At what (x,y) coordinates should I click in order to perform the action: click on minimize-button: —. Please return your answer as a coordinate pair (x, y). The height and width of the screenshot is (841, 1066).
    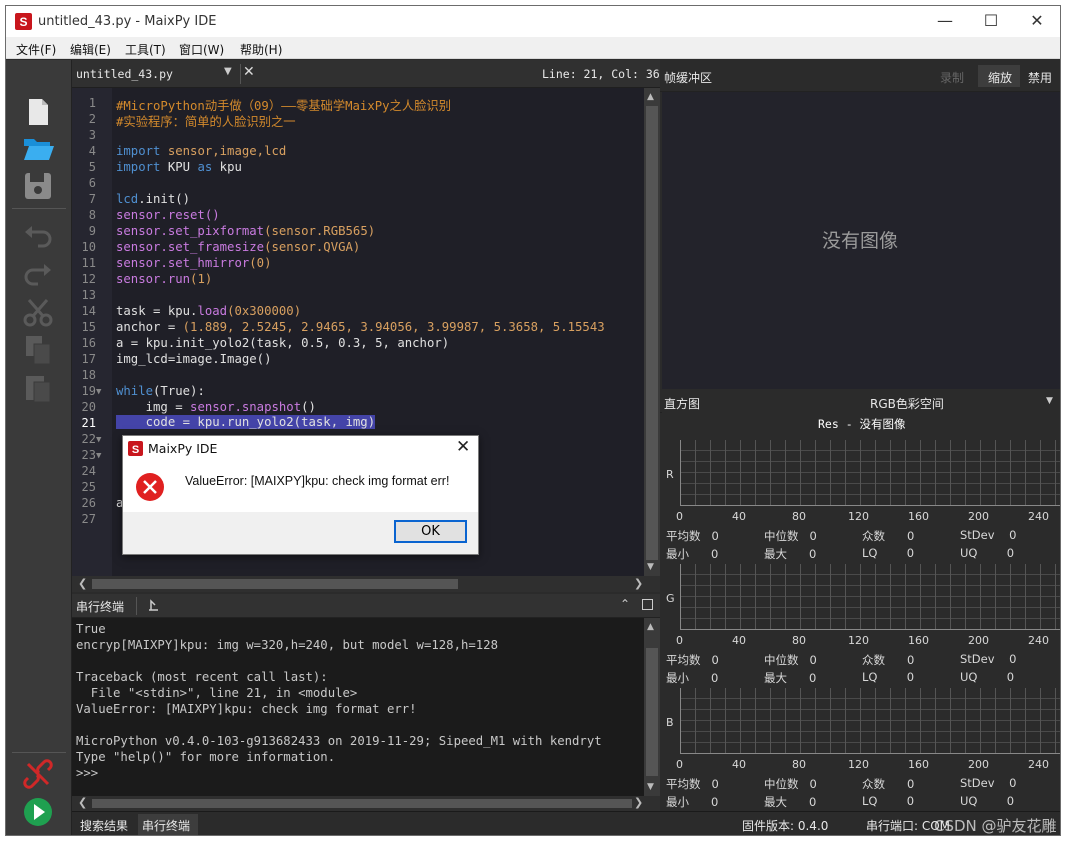
    Looking at the image, I should click on (945, 21).